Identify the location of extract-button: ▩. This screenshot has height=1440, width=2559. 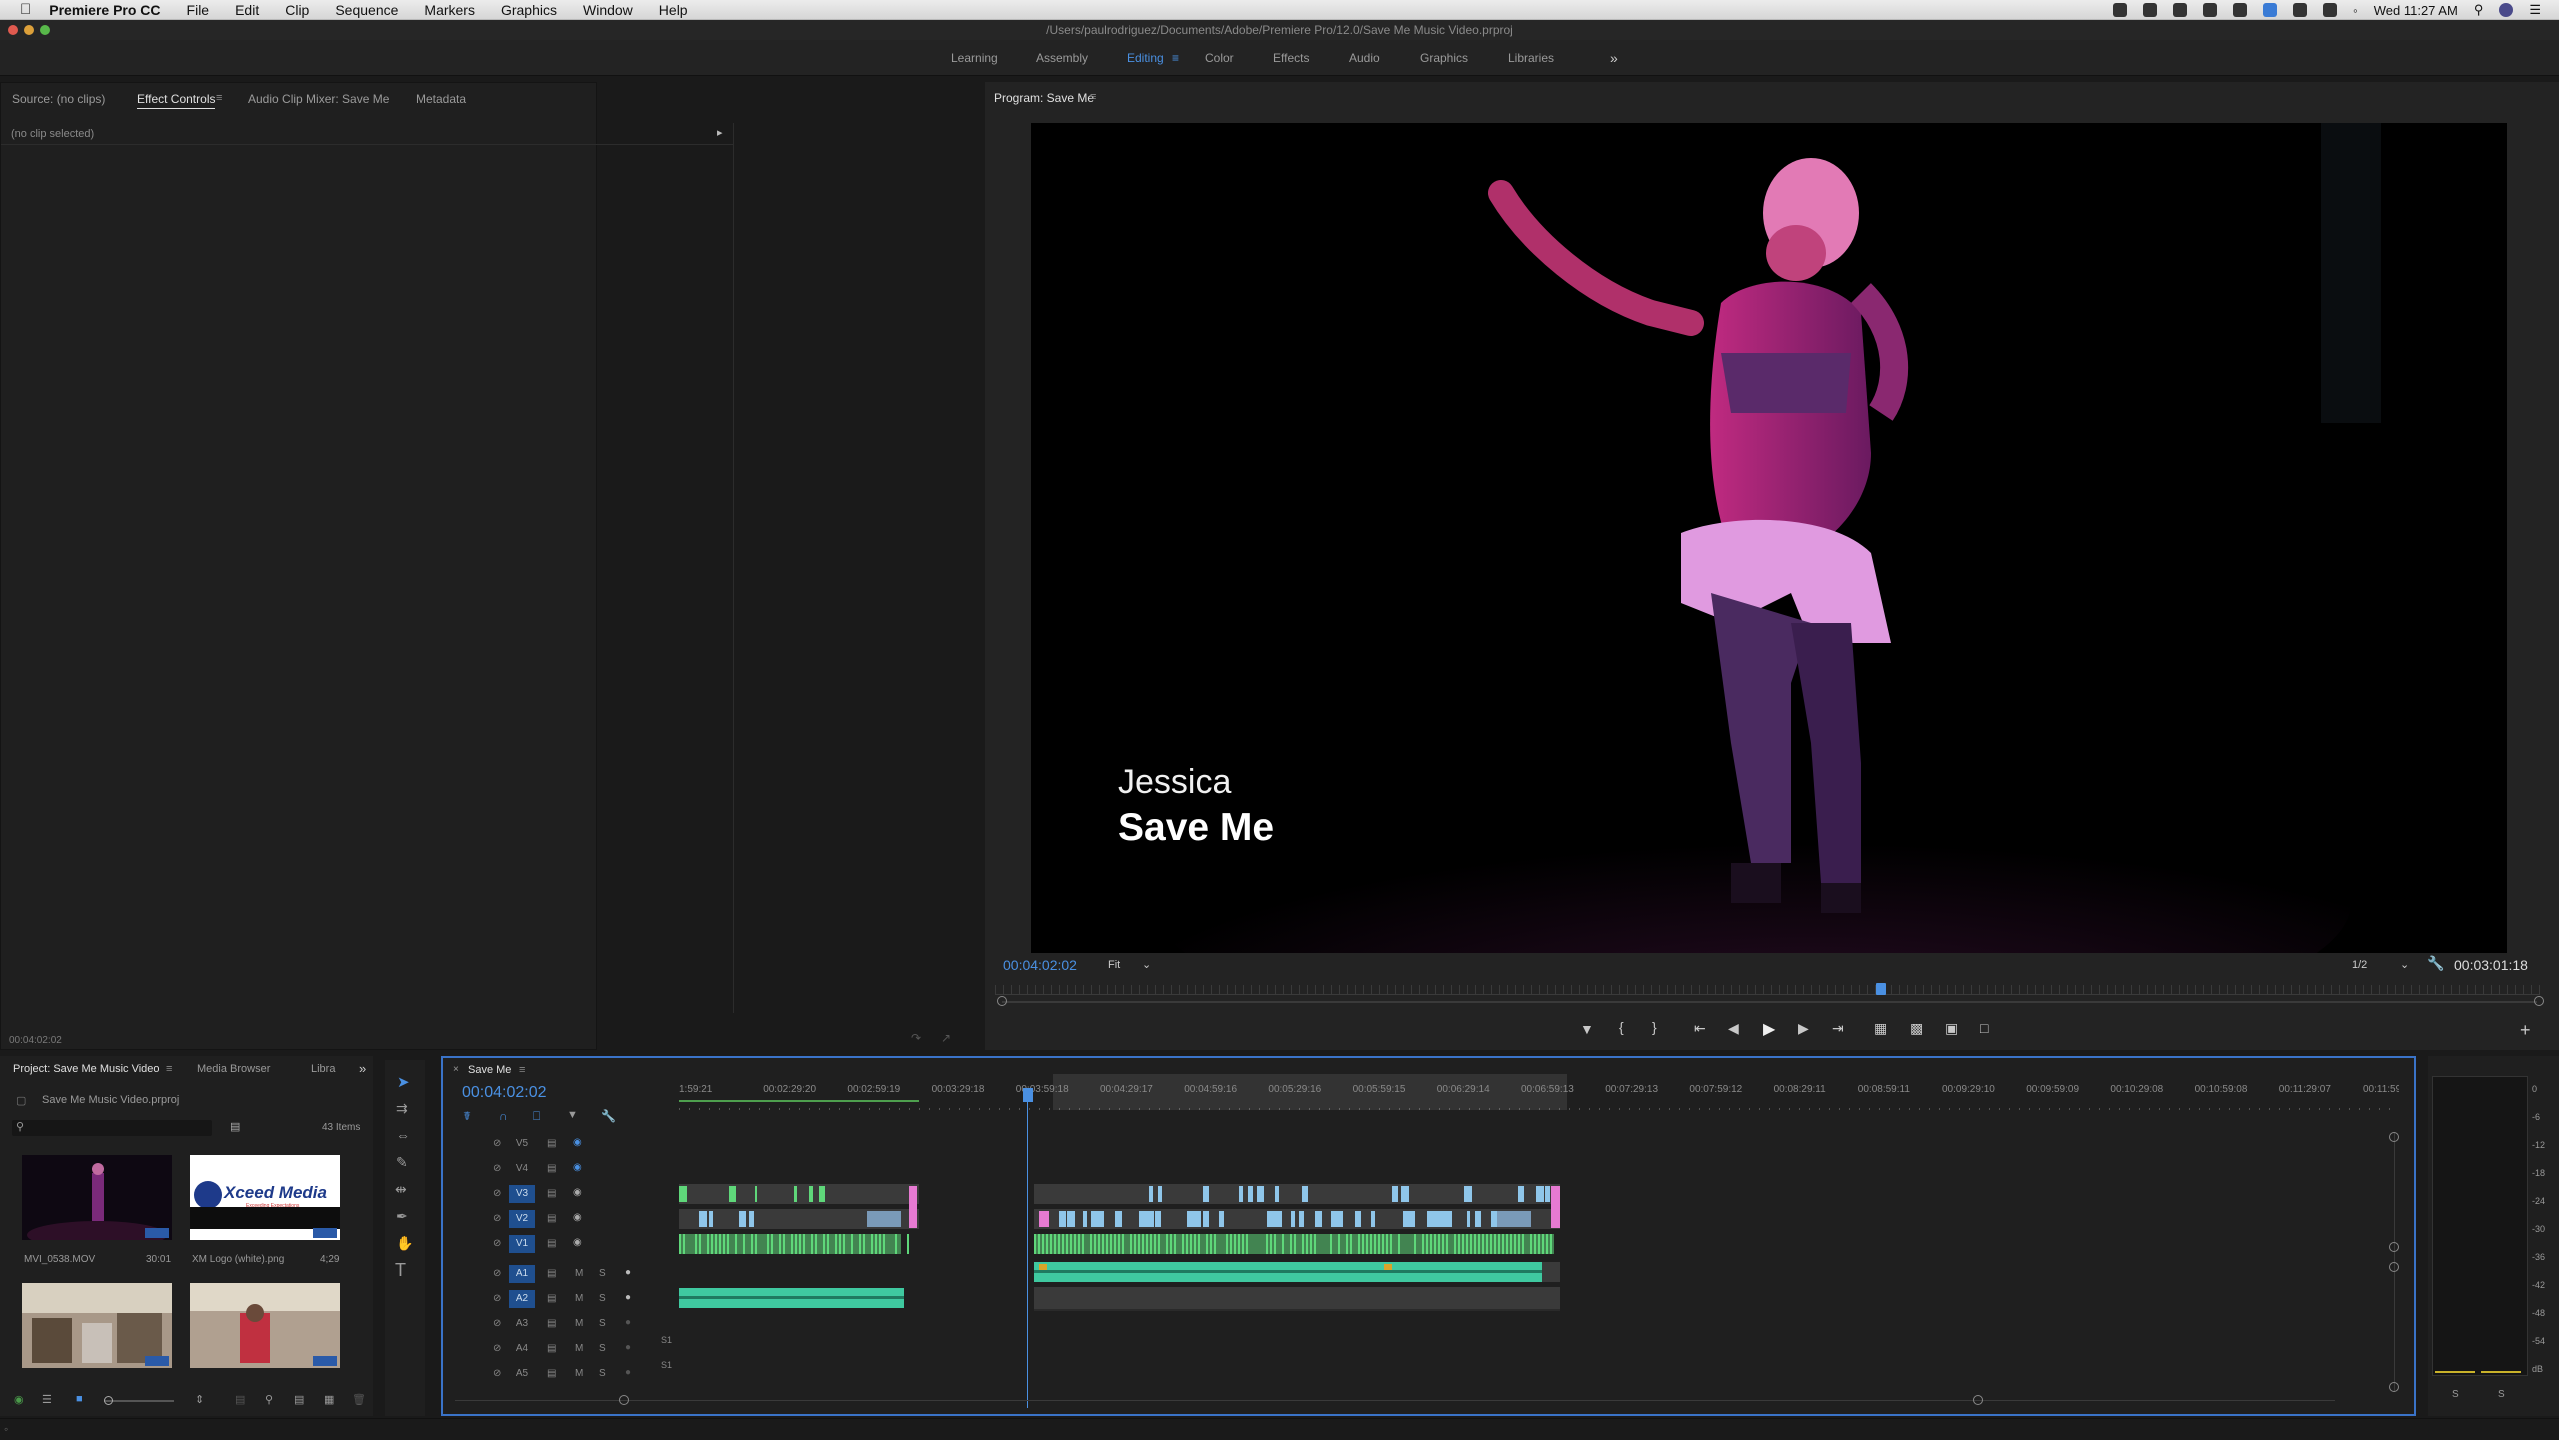
(1916, 1028).